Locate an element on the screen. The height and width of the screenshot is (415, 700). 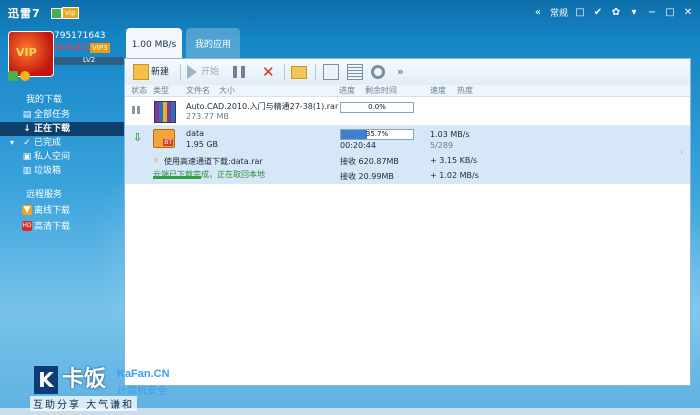
column-header-status: 状态 is located at coordinates (139, 90).